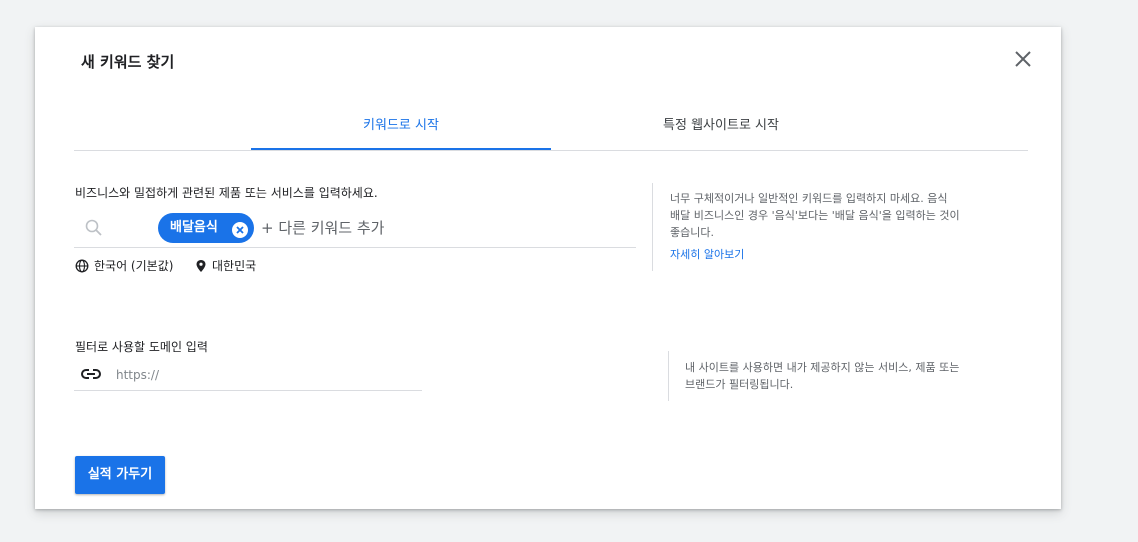 This screenshot has width=1138, height=542. Describe the element at coordinates (120, 475) in the screenshot. I see `get-results-button: 실적 가두기` at that location.